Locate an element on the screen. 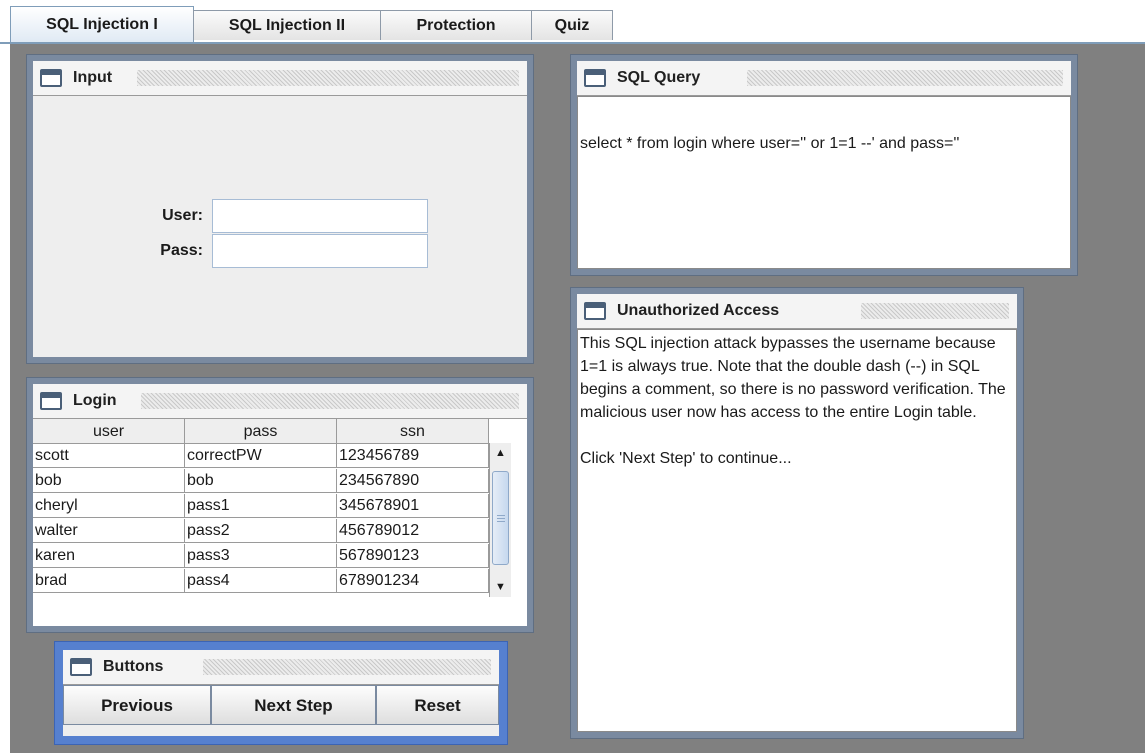 The height and width of the screenshot is (753, 1145). cell-ssn: 678901234 is located at coordinates (413, 580).